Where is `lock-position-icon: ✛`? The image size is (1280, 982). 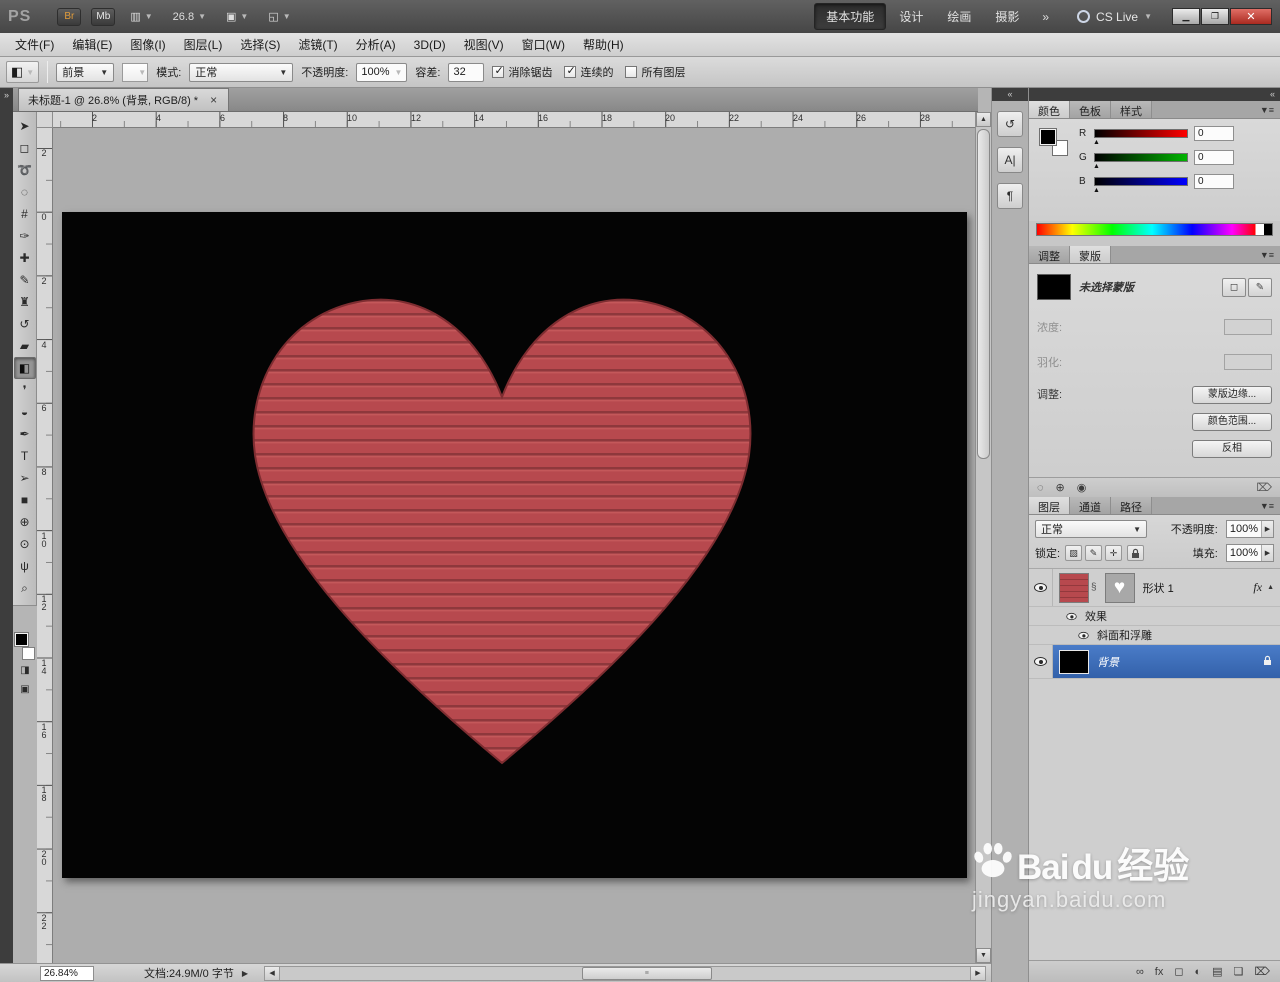 lock-position-icon: ✛ is located at coordinates (1114, 553).